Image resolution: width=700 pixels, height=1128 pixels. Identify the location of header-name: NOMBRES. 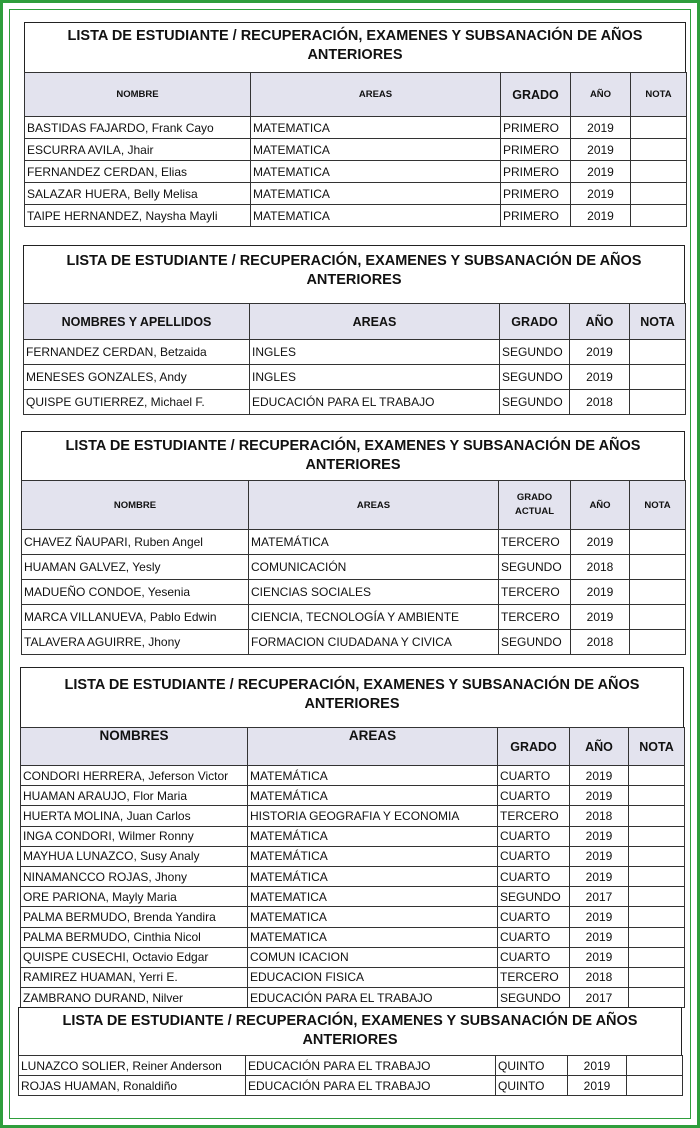
(134, 746).